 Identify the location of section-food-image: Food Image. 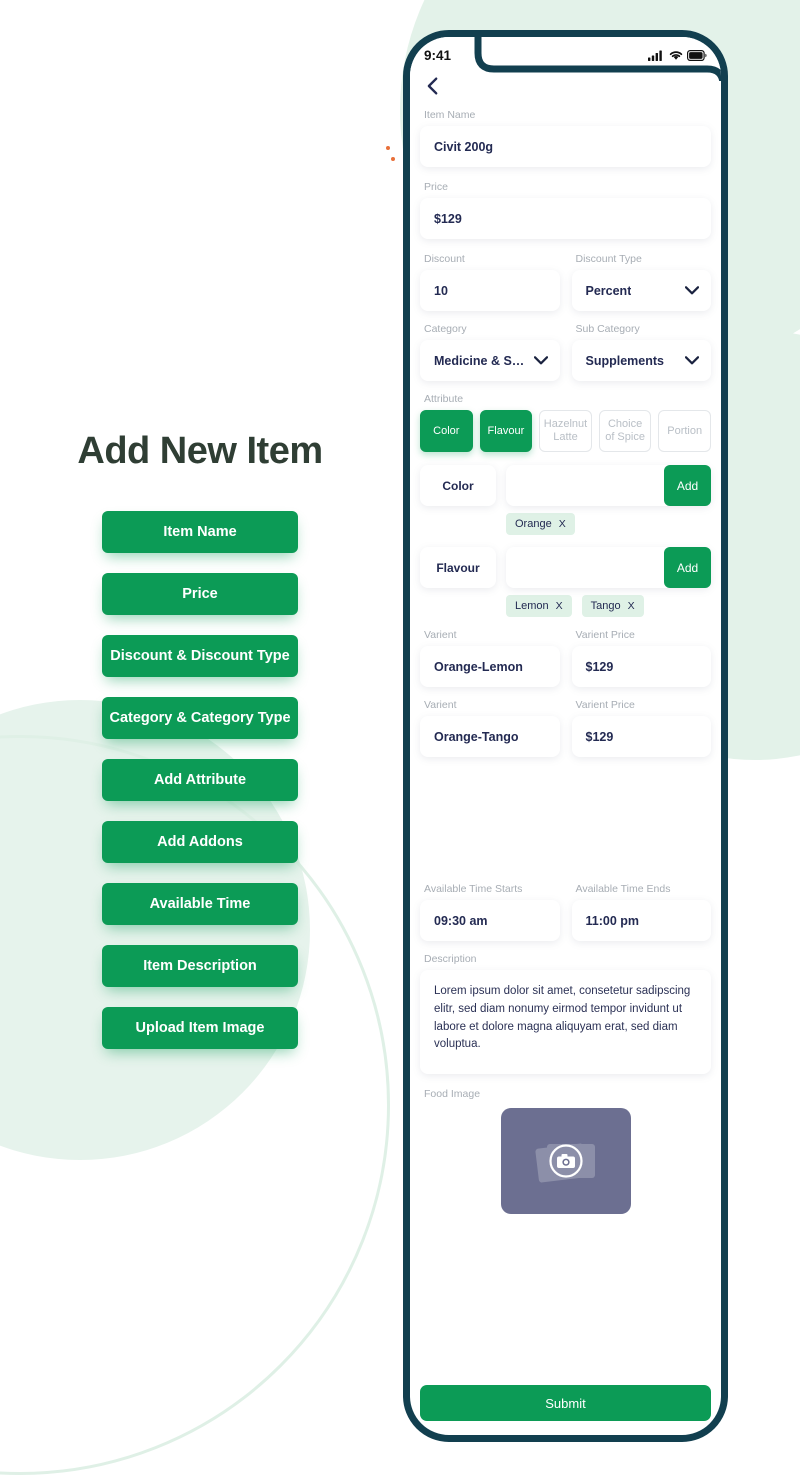
(565, 1151).